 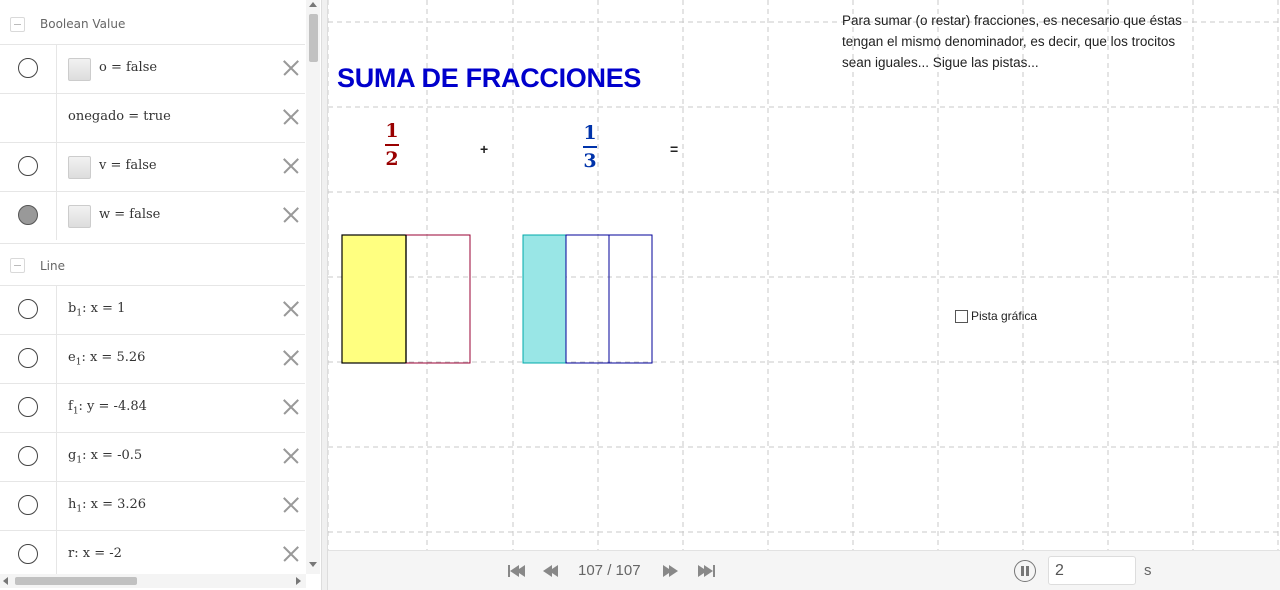 What do you see at coordinates (153, 581) in the screenshot?
I see `algebra-horizontal-scrollbar` at bounding box center [153, 581].